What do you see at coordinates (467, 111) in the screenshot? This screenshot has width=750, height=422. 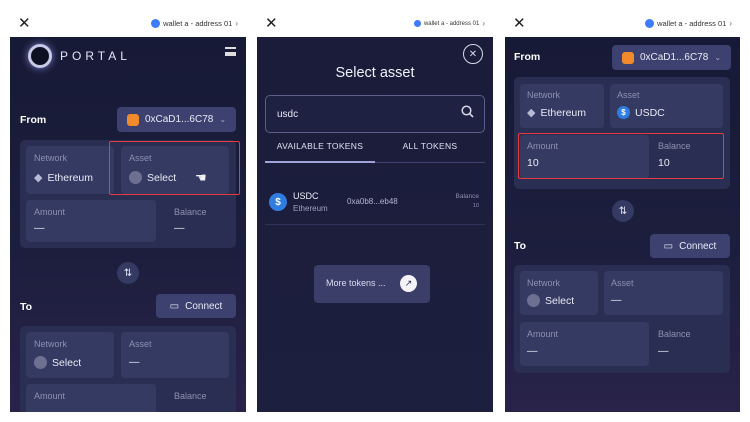 I see `search-icon` at bounding box center [467, 111].